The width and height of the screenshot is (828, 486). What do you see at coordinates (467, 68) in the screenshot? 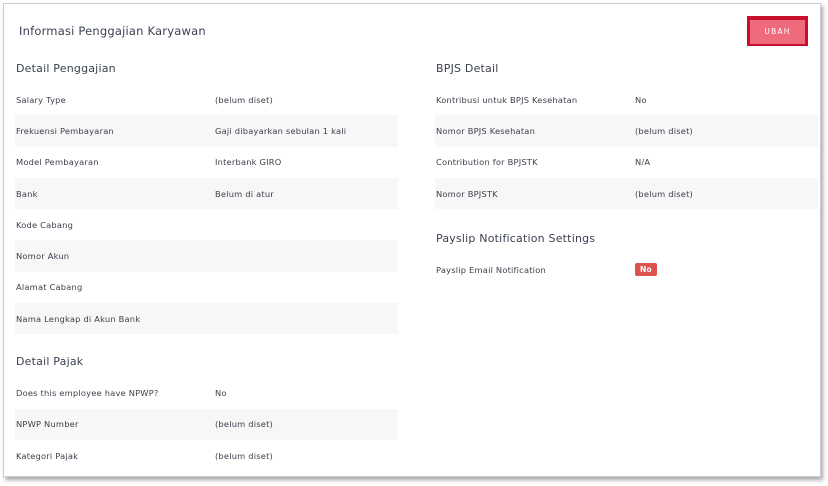
I see `bpjs-section-title: BPJS Detail` at bounding box center [467, 68].